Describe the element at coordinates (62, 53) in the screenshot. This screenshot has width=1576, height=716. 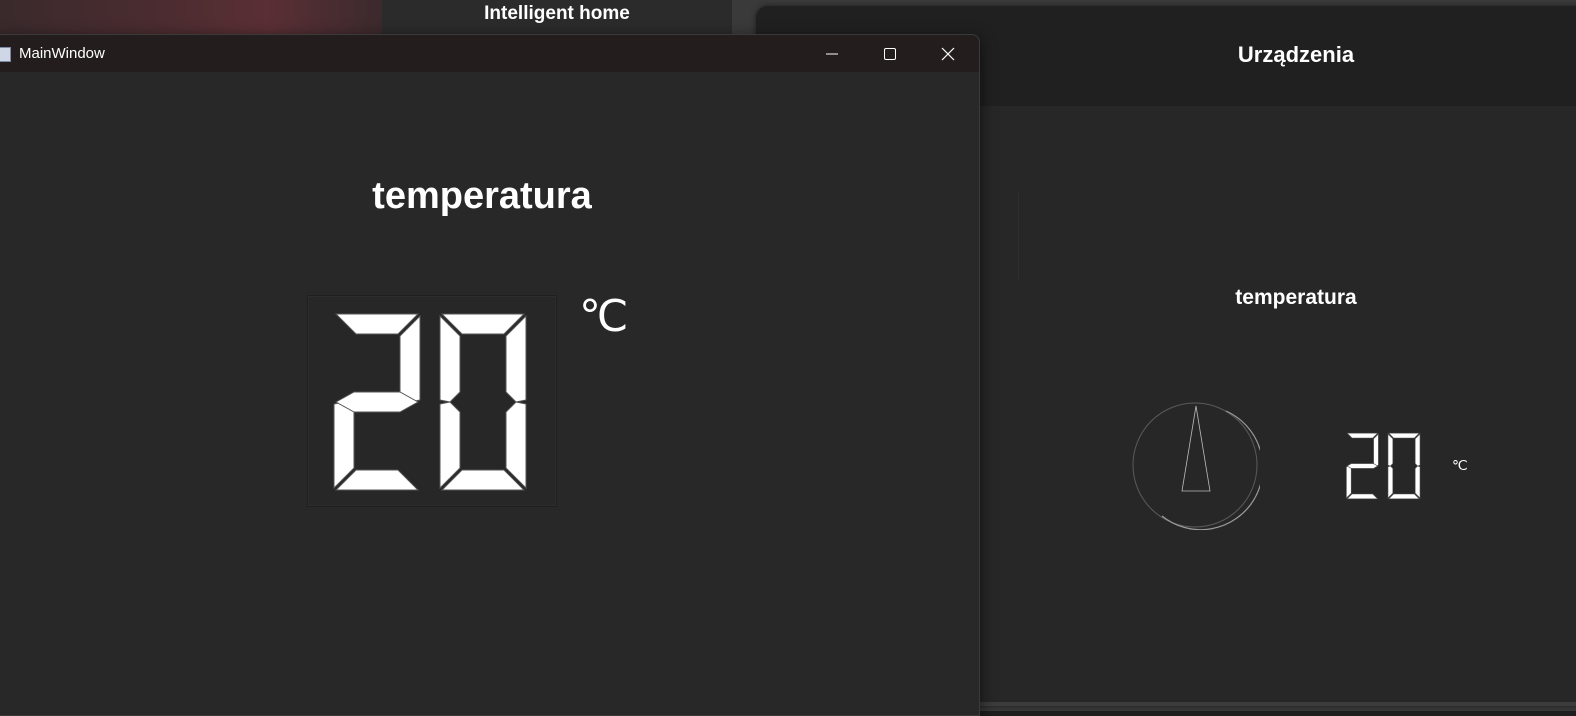
I see `window-title: MainWindow` at that location.